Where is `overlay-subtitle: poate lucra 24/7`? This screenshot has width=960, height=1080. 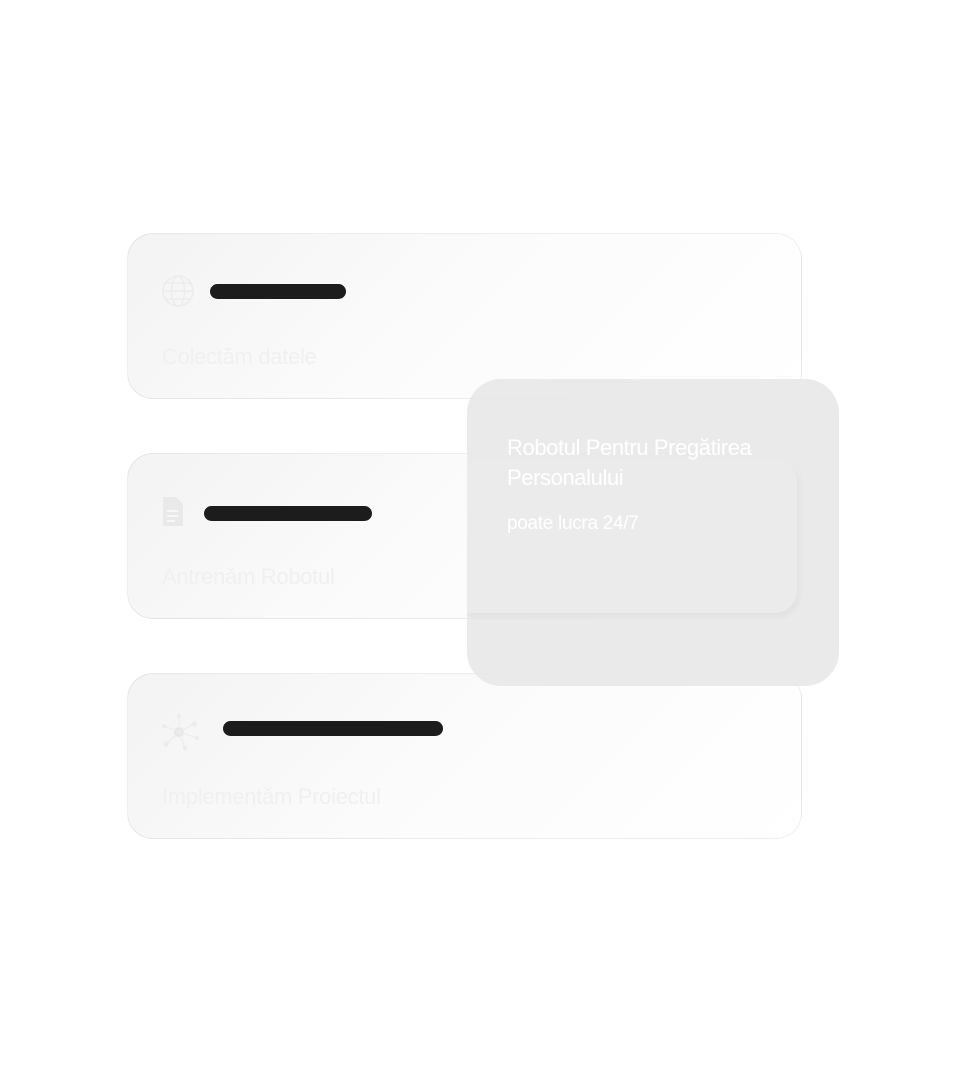 overlay-subtitle: poate lucra 24/7 is located at coordinates (573, 523).